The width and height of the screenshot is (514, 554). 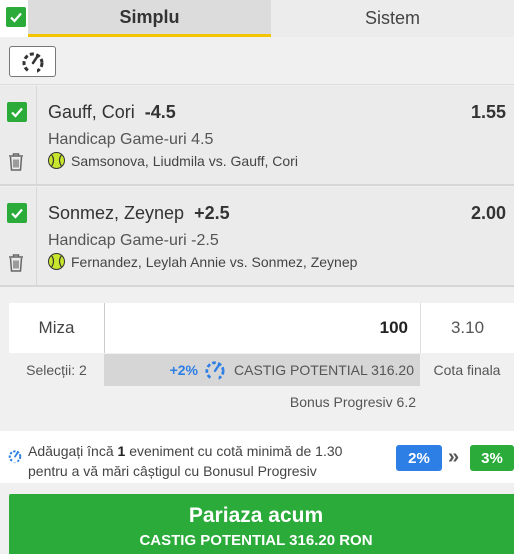 I want to click on selections-count: Selecții: 2, so click(x=56, y=370).